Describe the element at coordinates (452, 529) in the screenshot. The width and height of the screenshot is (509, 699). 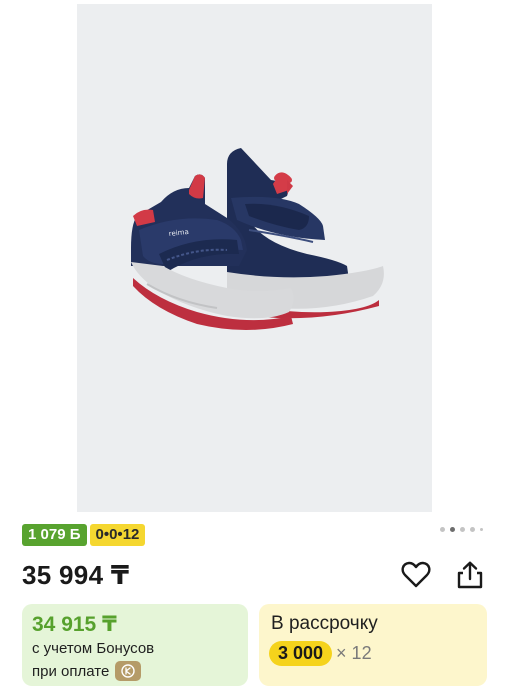
I see `pagination-dot-active` at that location.